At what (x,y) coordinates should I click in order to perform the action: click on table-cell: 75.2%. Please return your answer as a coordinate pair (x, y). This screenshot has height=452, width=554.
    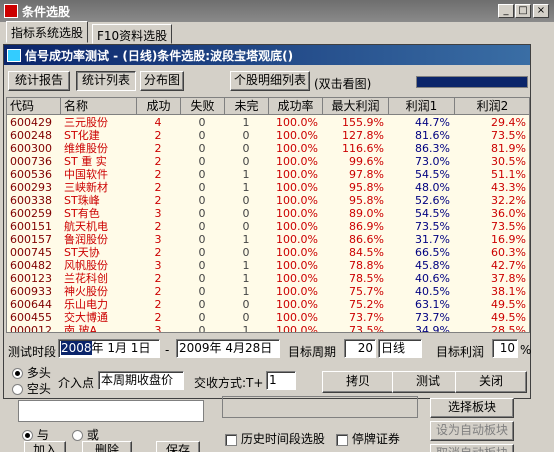
    Looking at the image, I should click on (366, 304).